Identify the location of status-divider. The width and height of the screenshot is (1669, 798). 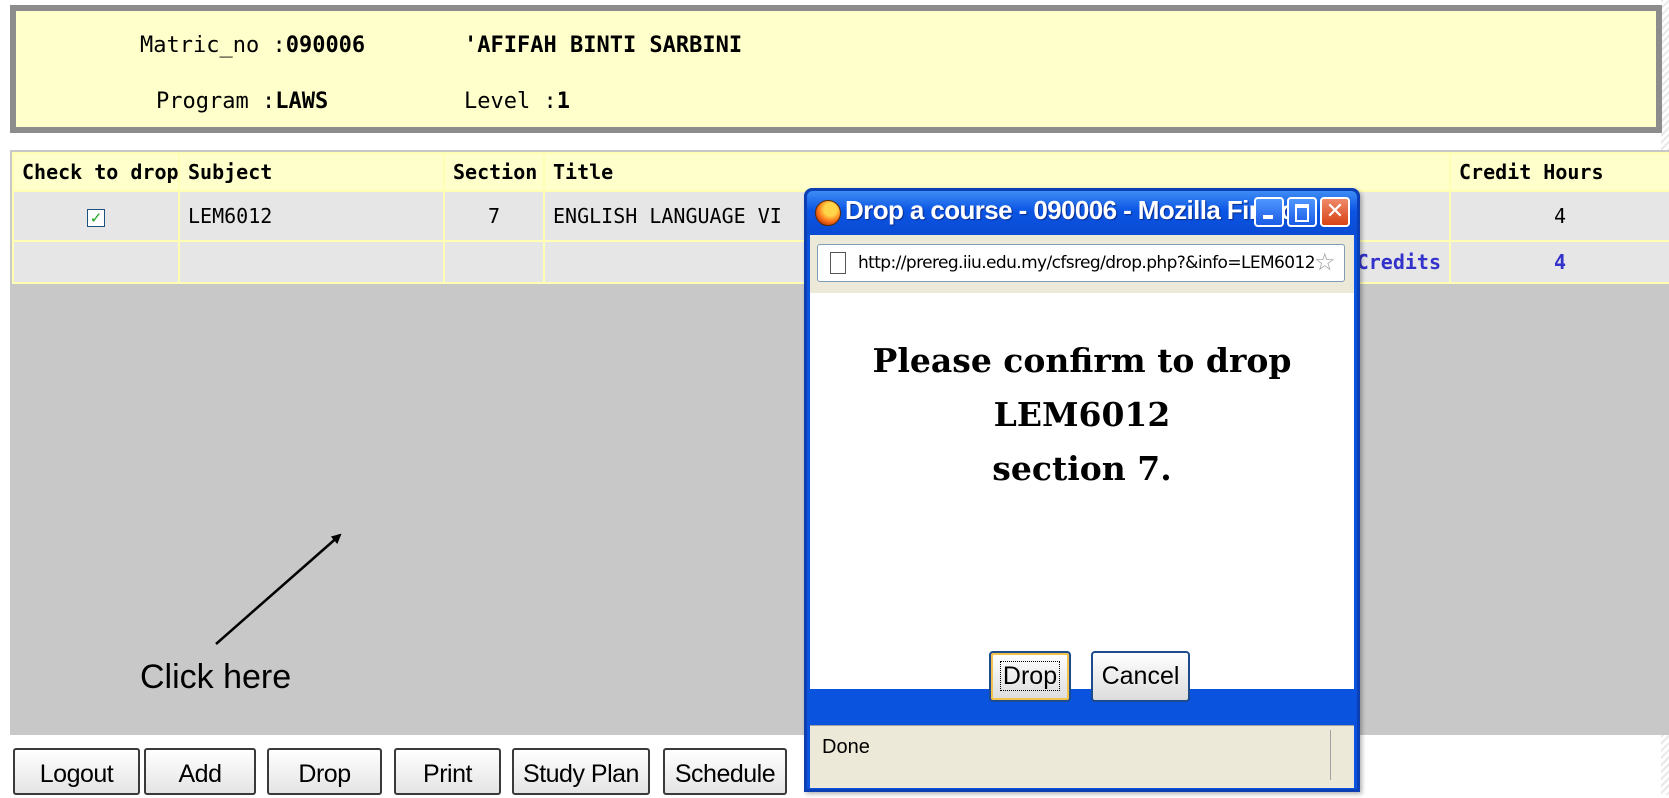
(1330, 755).